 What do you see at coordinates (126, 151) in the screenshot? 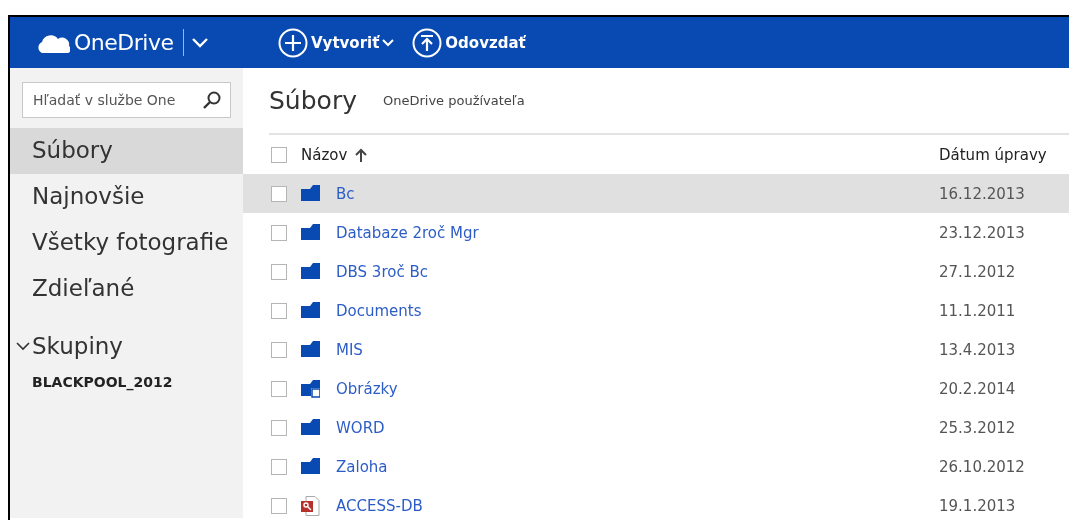
I see `nav-item: Súbory` at bounding box center [126, 151].